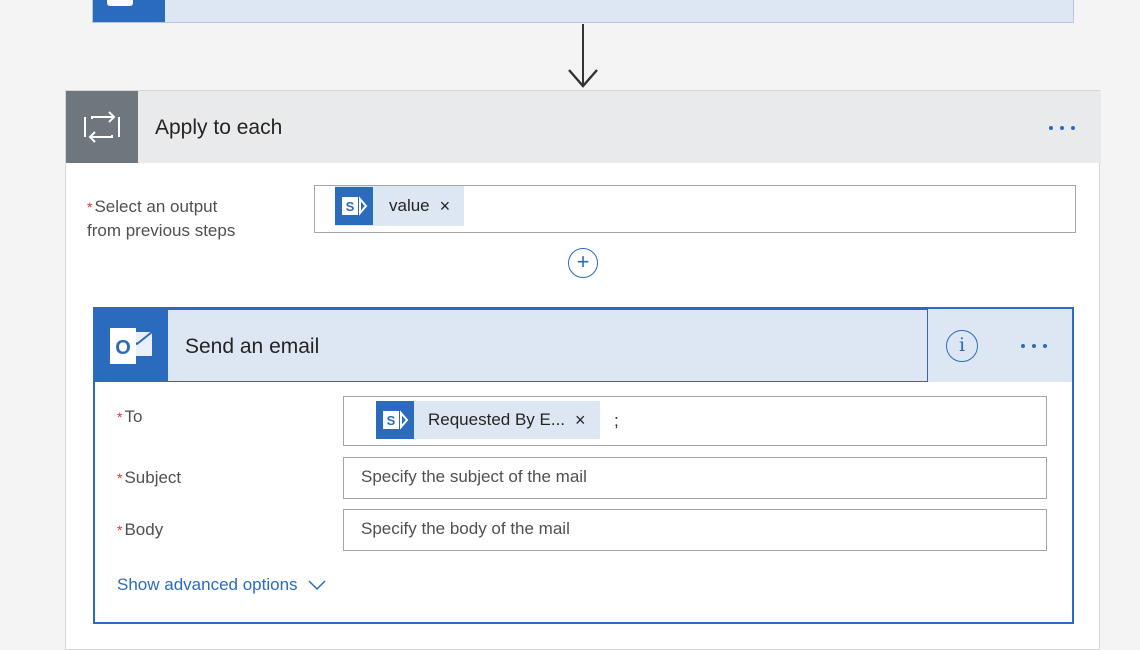 The image size is (1140, 650). Describe the element at coordinates (488, 420) in the screenshot. I see `requested-by-token: S Requested By E... ×` at that location.